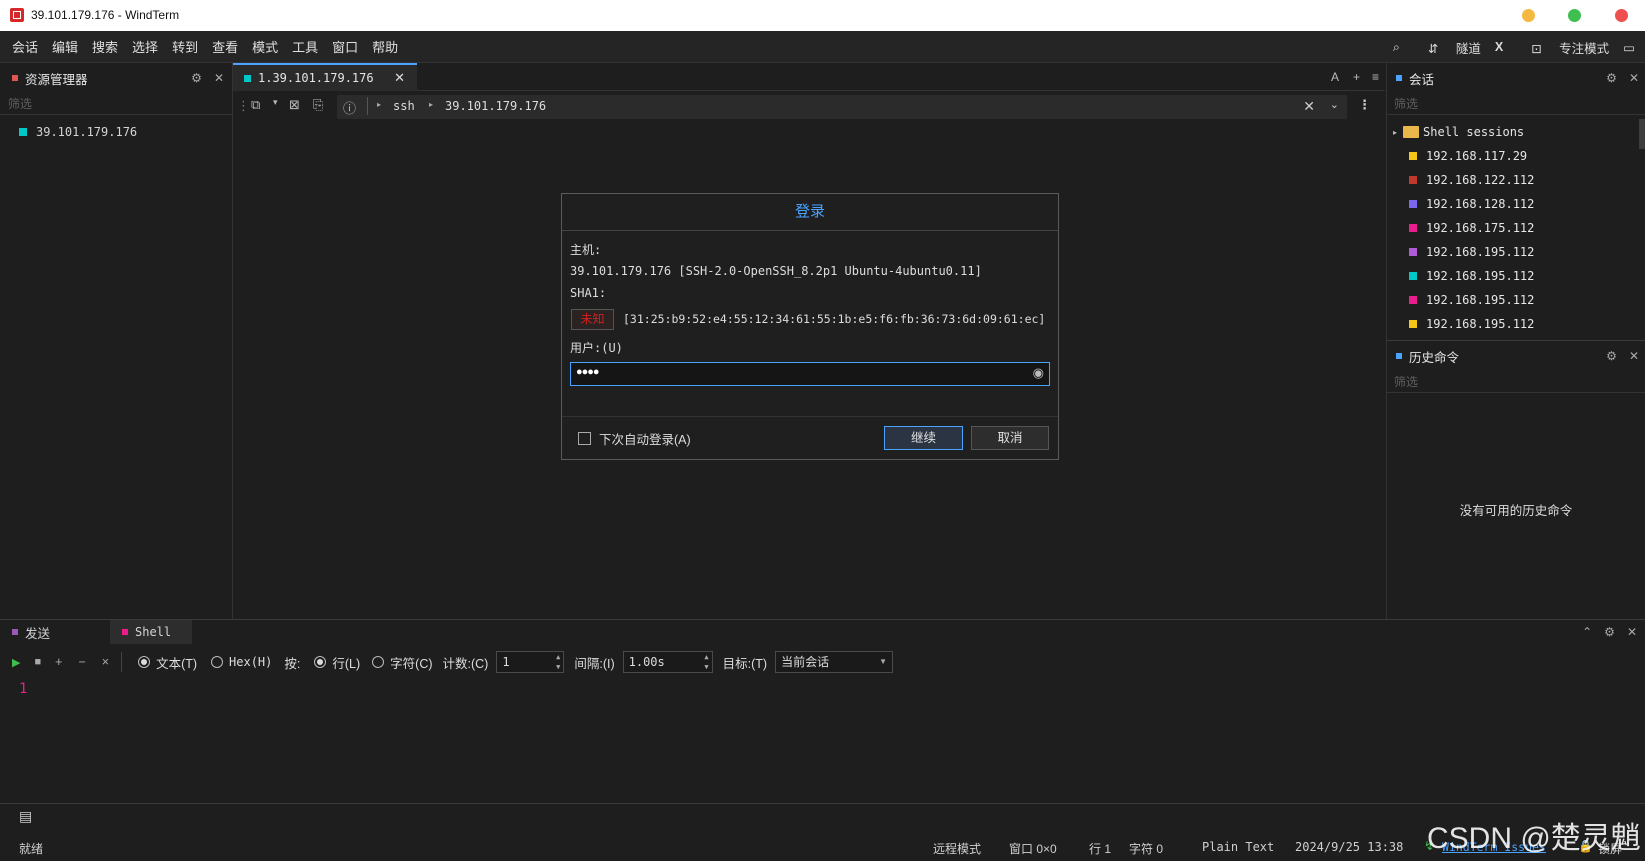  What do you see at coordinates (65, 46) in the screenshot?
I see `menu-edit: 编辑` at bounding box center [65, 46].